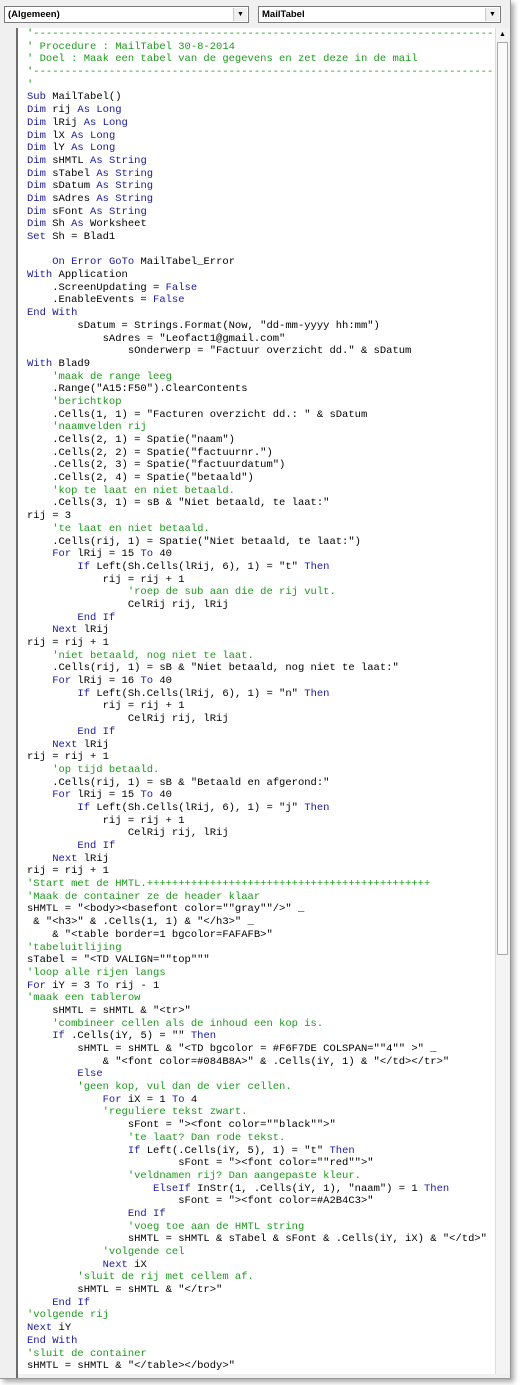 Image resolution: width=520 pixels, height=1385 pixels. I want to click on margin-indicator-bar, so click(9, 703).